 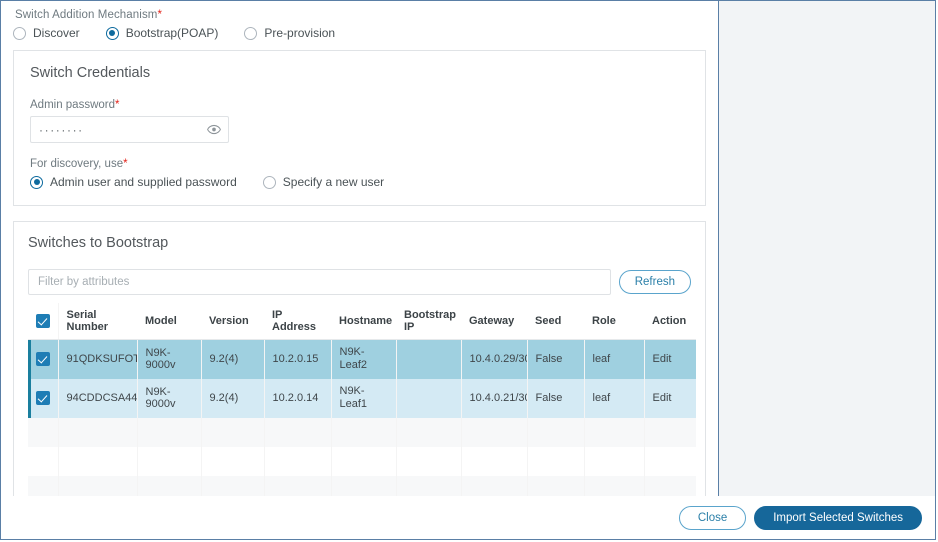 What do you see at coordinates (614, 321) in the screenshot?
I see `column-header-role: Role` at bounding box center [614, 321].